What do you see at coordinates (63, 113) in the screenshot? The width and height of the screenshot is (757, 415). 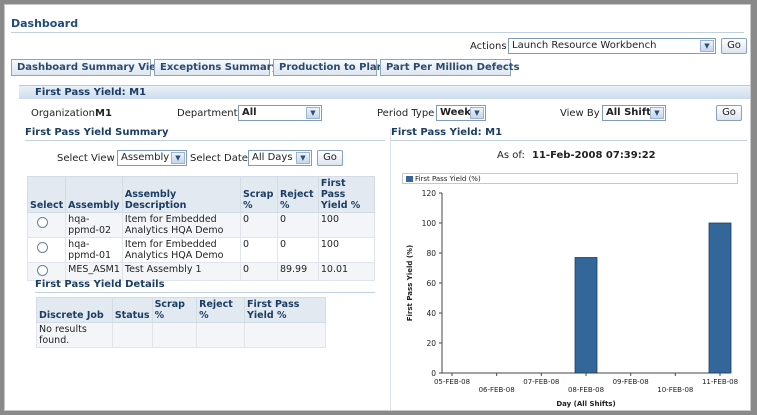 I see `organization-label: Organization` at bounding box center [63, 113].